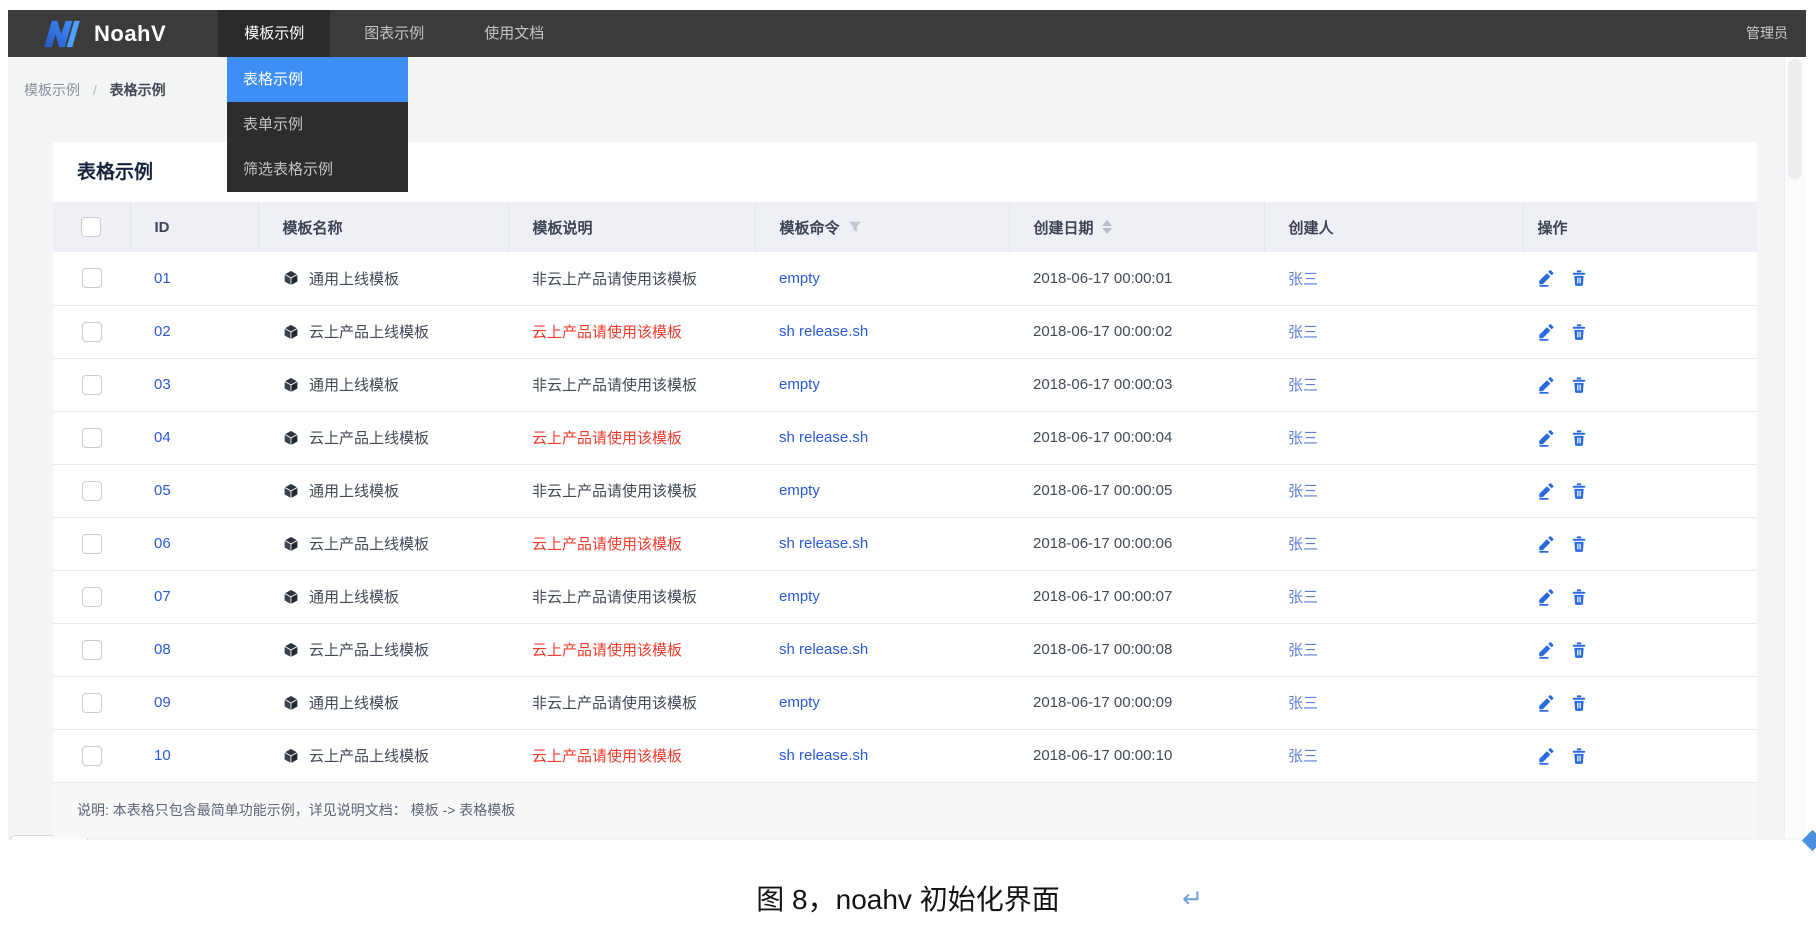 Image resolution: width=1816 pixels, height=926 pixels. What do you see at coordinates (317, 169) in the screenshot?
I see `dropdown-item-filter-table-example: 筛选表格示例` at bounding box center [317, 169].